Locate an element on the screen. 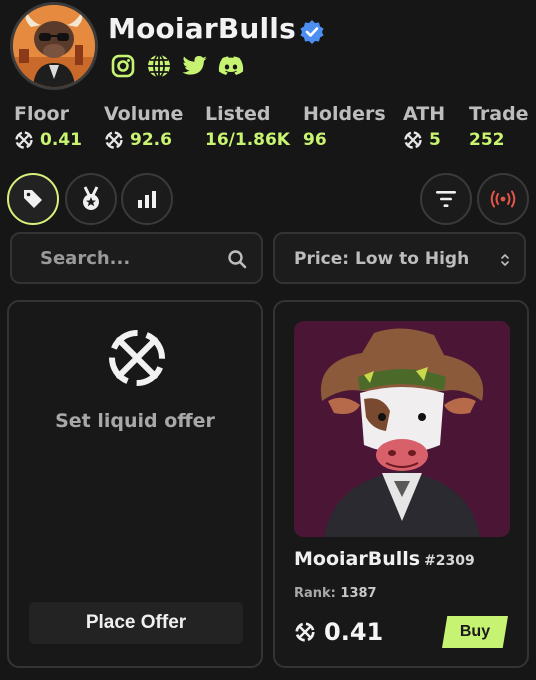  discord-icon is located at coordinates (231, 66).